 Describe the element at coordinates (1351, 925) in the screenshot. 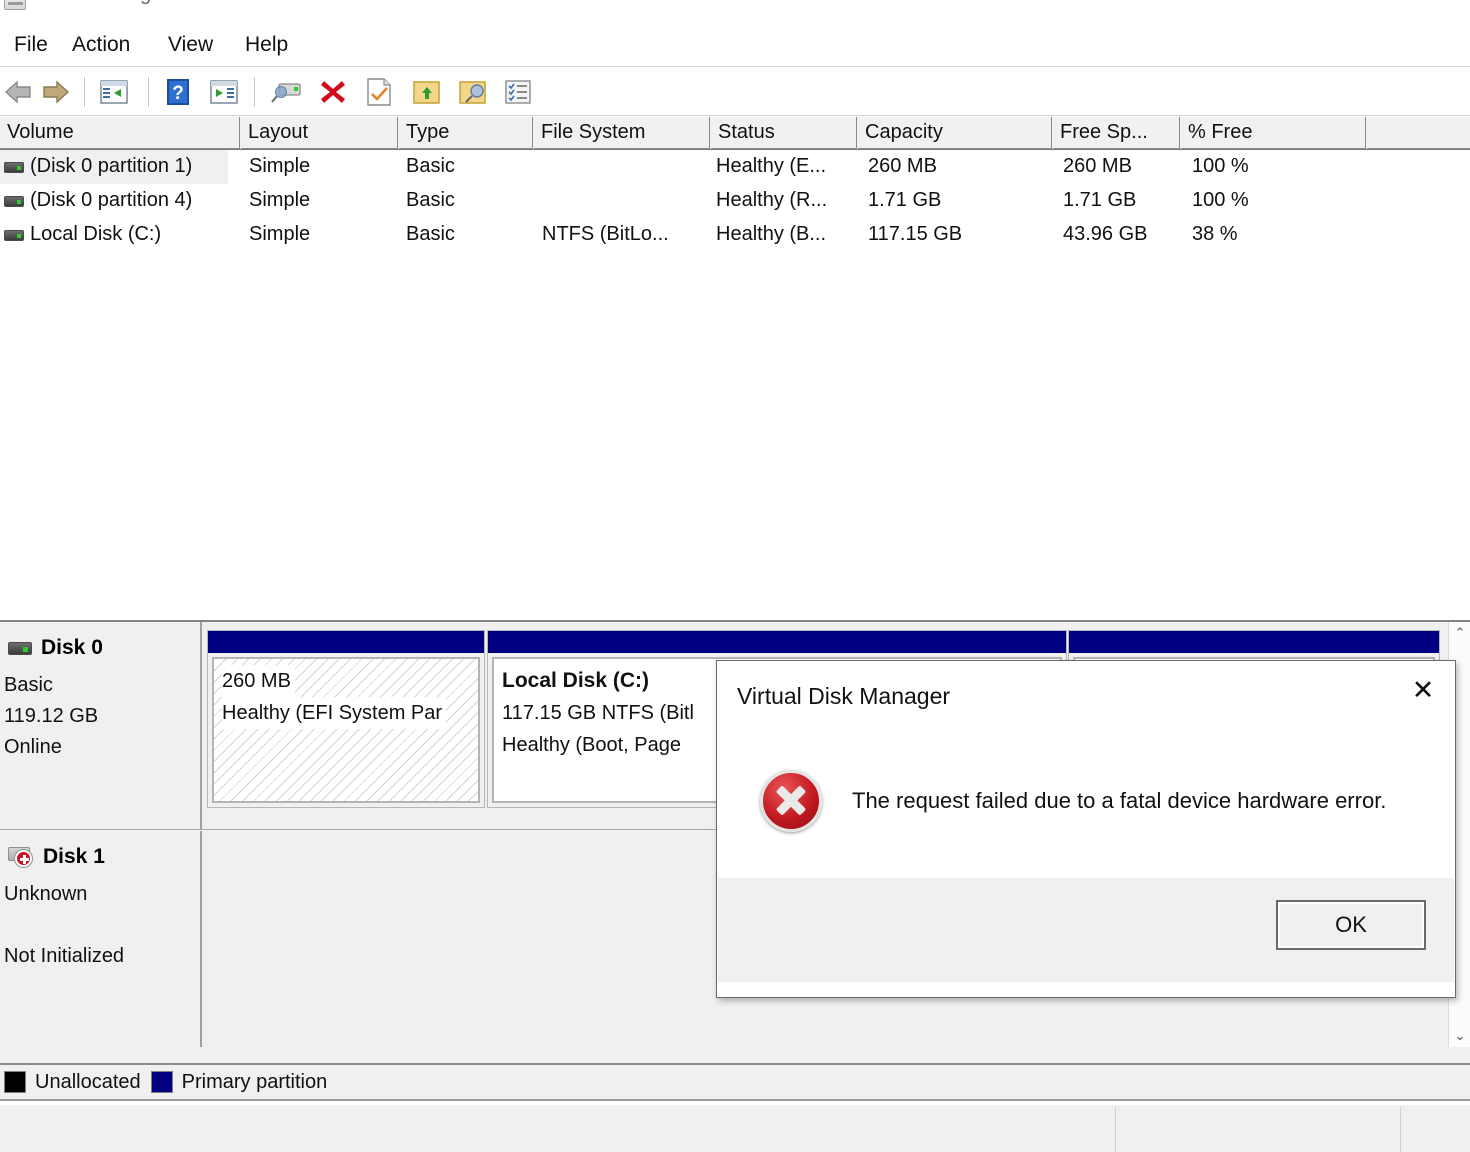

I see `ok-button: OK` at that location.